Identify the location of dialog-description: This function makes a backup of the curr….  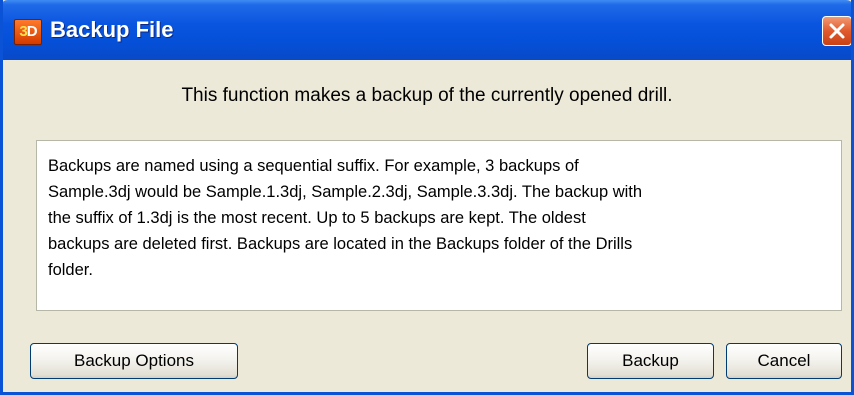
(427, 95).